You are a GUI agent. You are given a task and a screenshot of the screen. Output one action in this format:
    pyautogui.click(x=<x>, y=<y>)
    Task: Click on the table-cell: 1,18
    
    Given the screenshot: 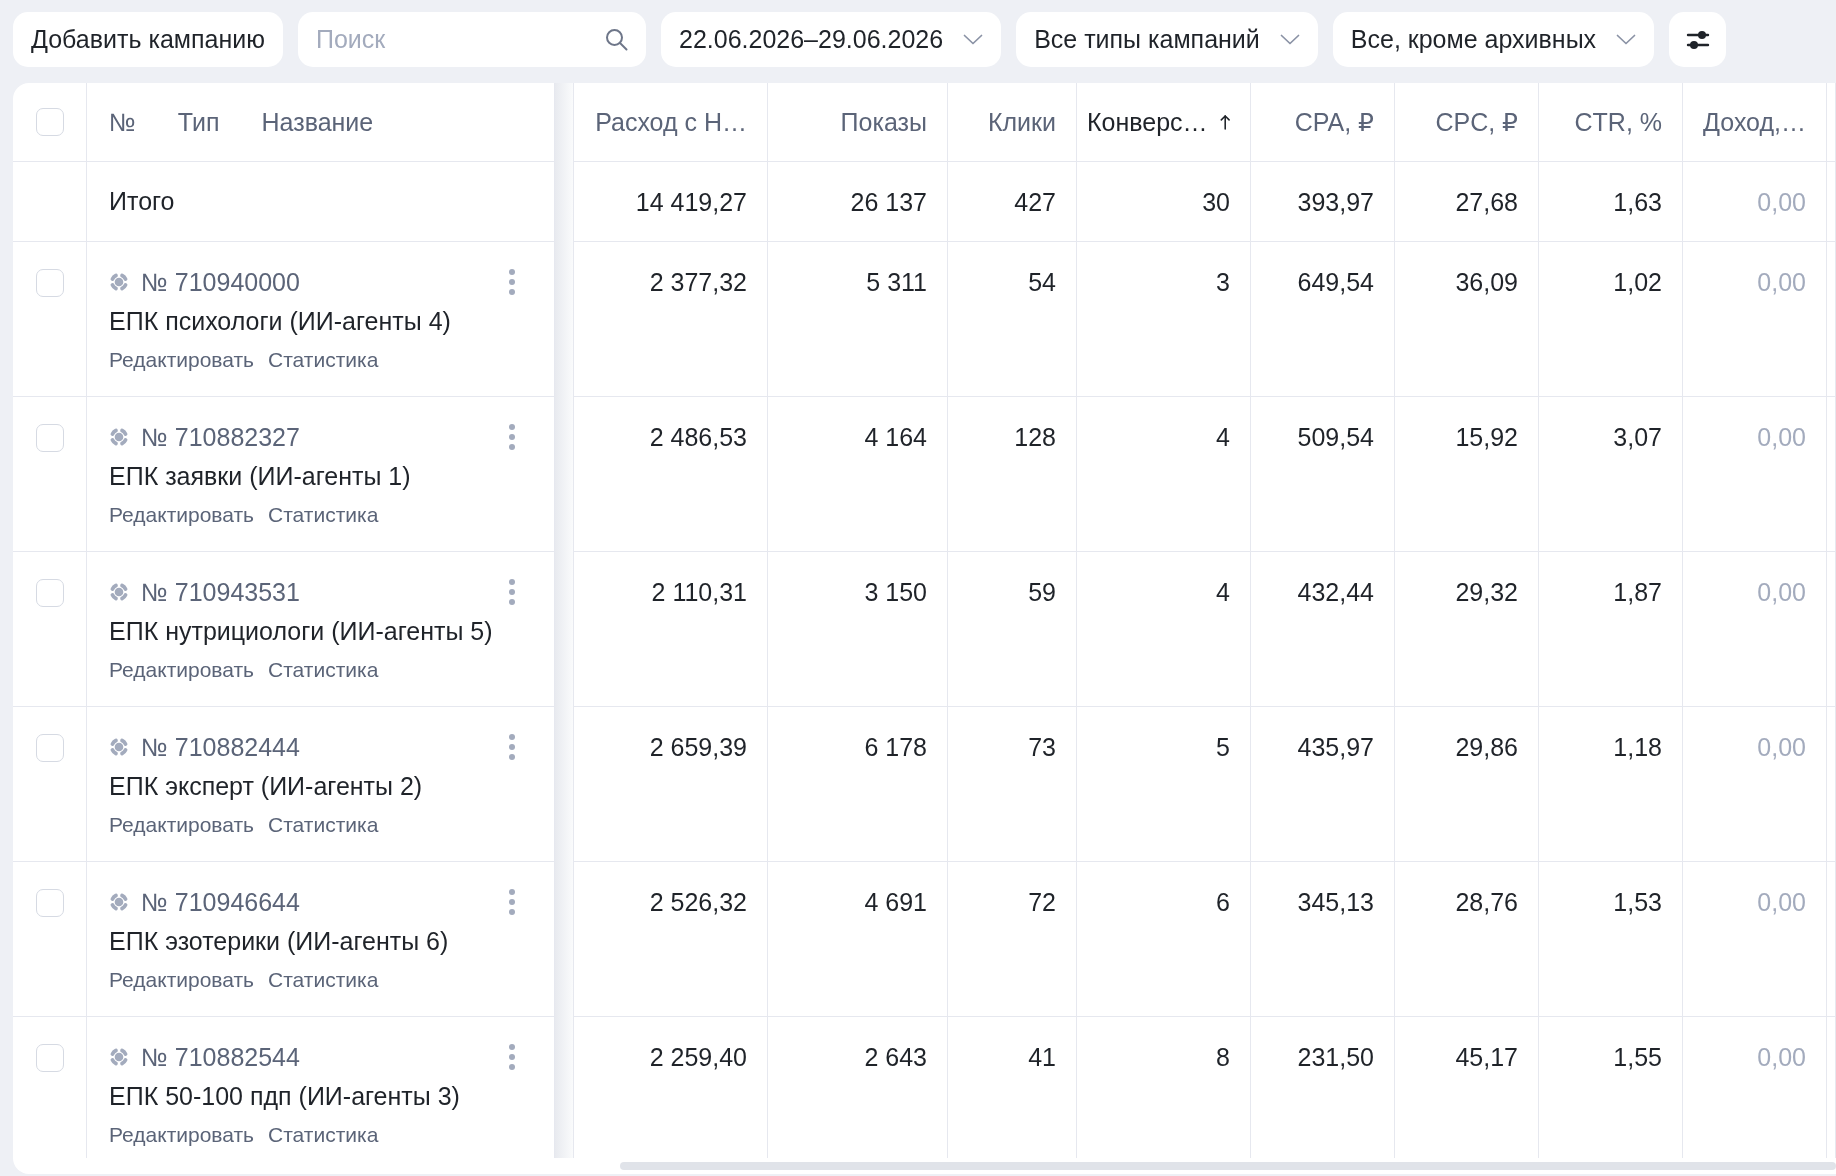 What is the action you would take?
    pyautogui.click(x=1611, y=784)
    